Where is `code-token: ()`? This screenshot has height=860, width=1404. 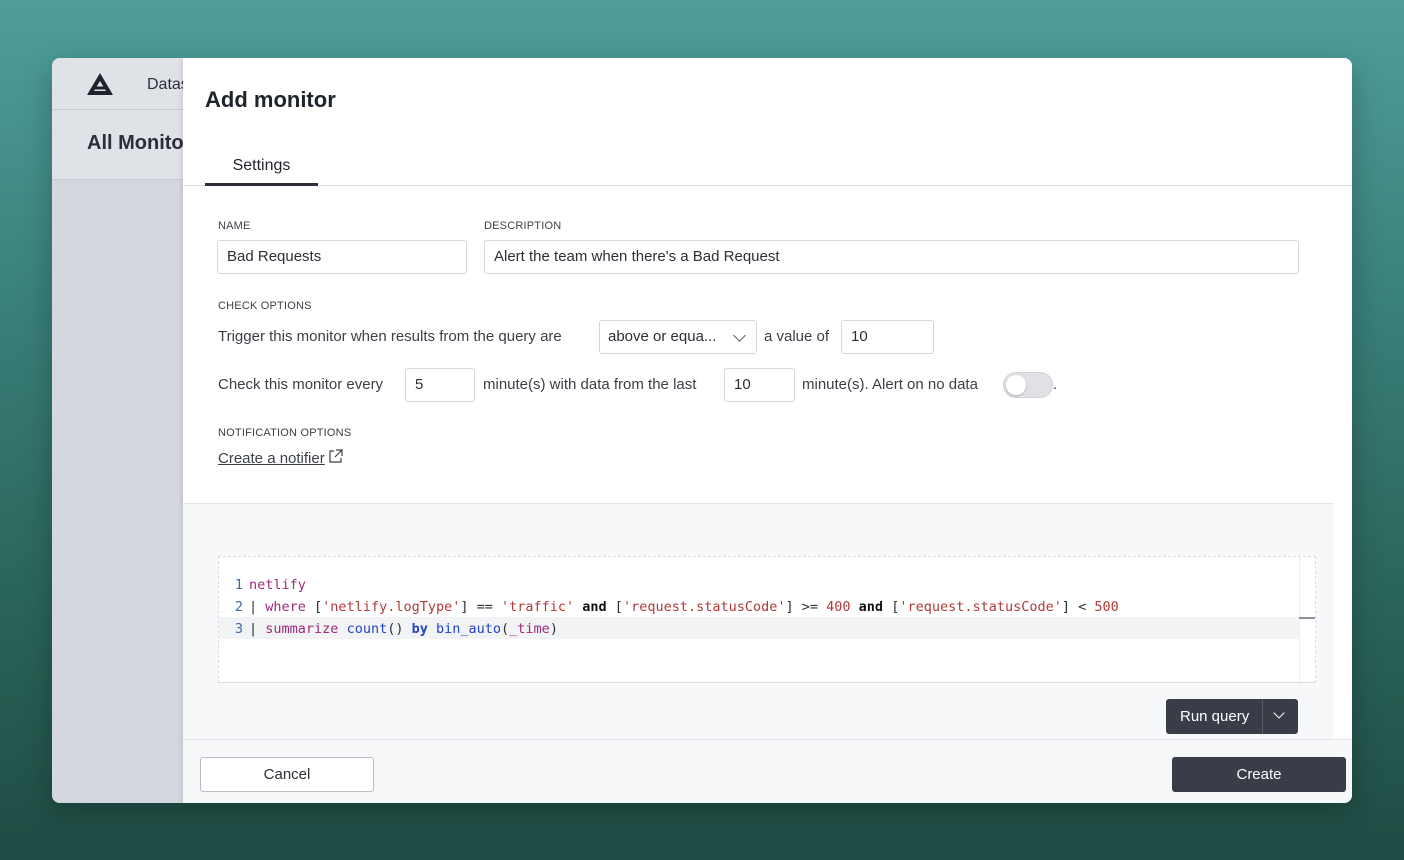 code-token: () is located at coordinates (399, 629).